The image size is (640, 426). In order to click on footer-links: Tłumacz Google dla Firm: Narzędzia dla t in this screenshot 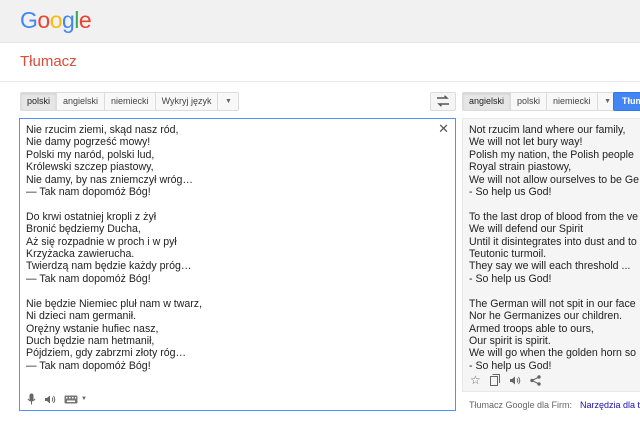, I will do `click(554, 405)`.